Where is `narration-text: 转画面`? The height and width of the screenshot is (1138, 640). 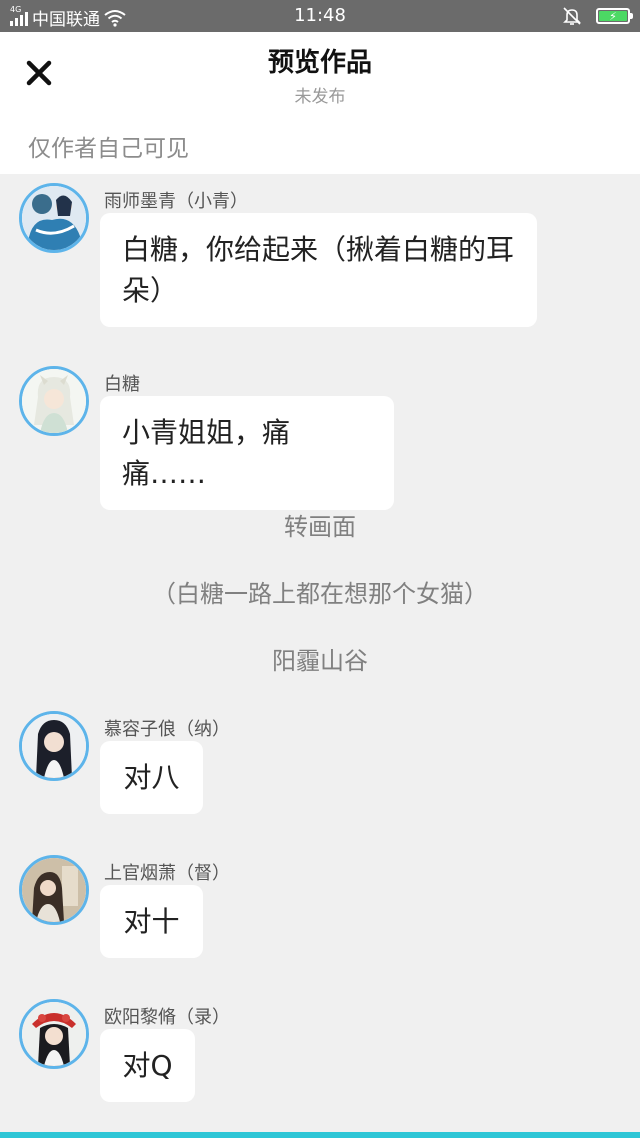
narration-text: 转画面 is located at coordinates (320, 527).